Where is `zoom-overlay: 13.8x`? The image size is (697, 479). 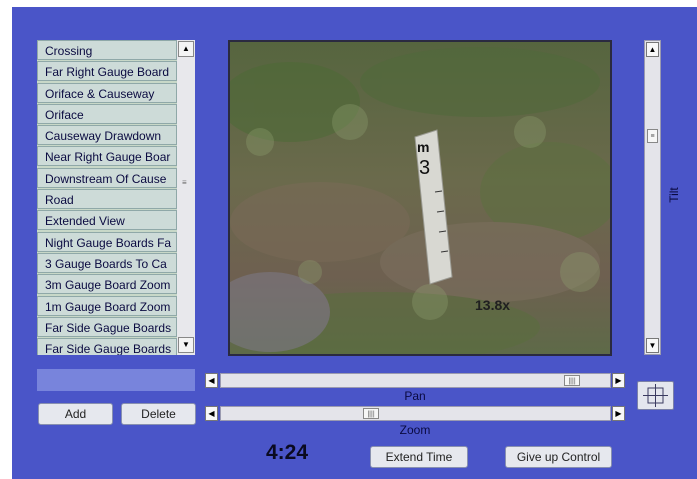 zoom-overlay: 13.8x is located at coordinates (492, 305).